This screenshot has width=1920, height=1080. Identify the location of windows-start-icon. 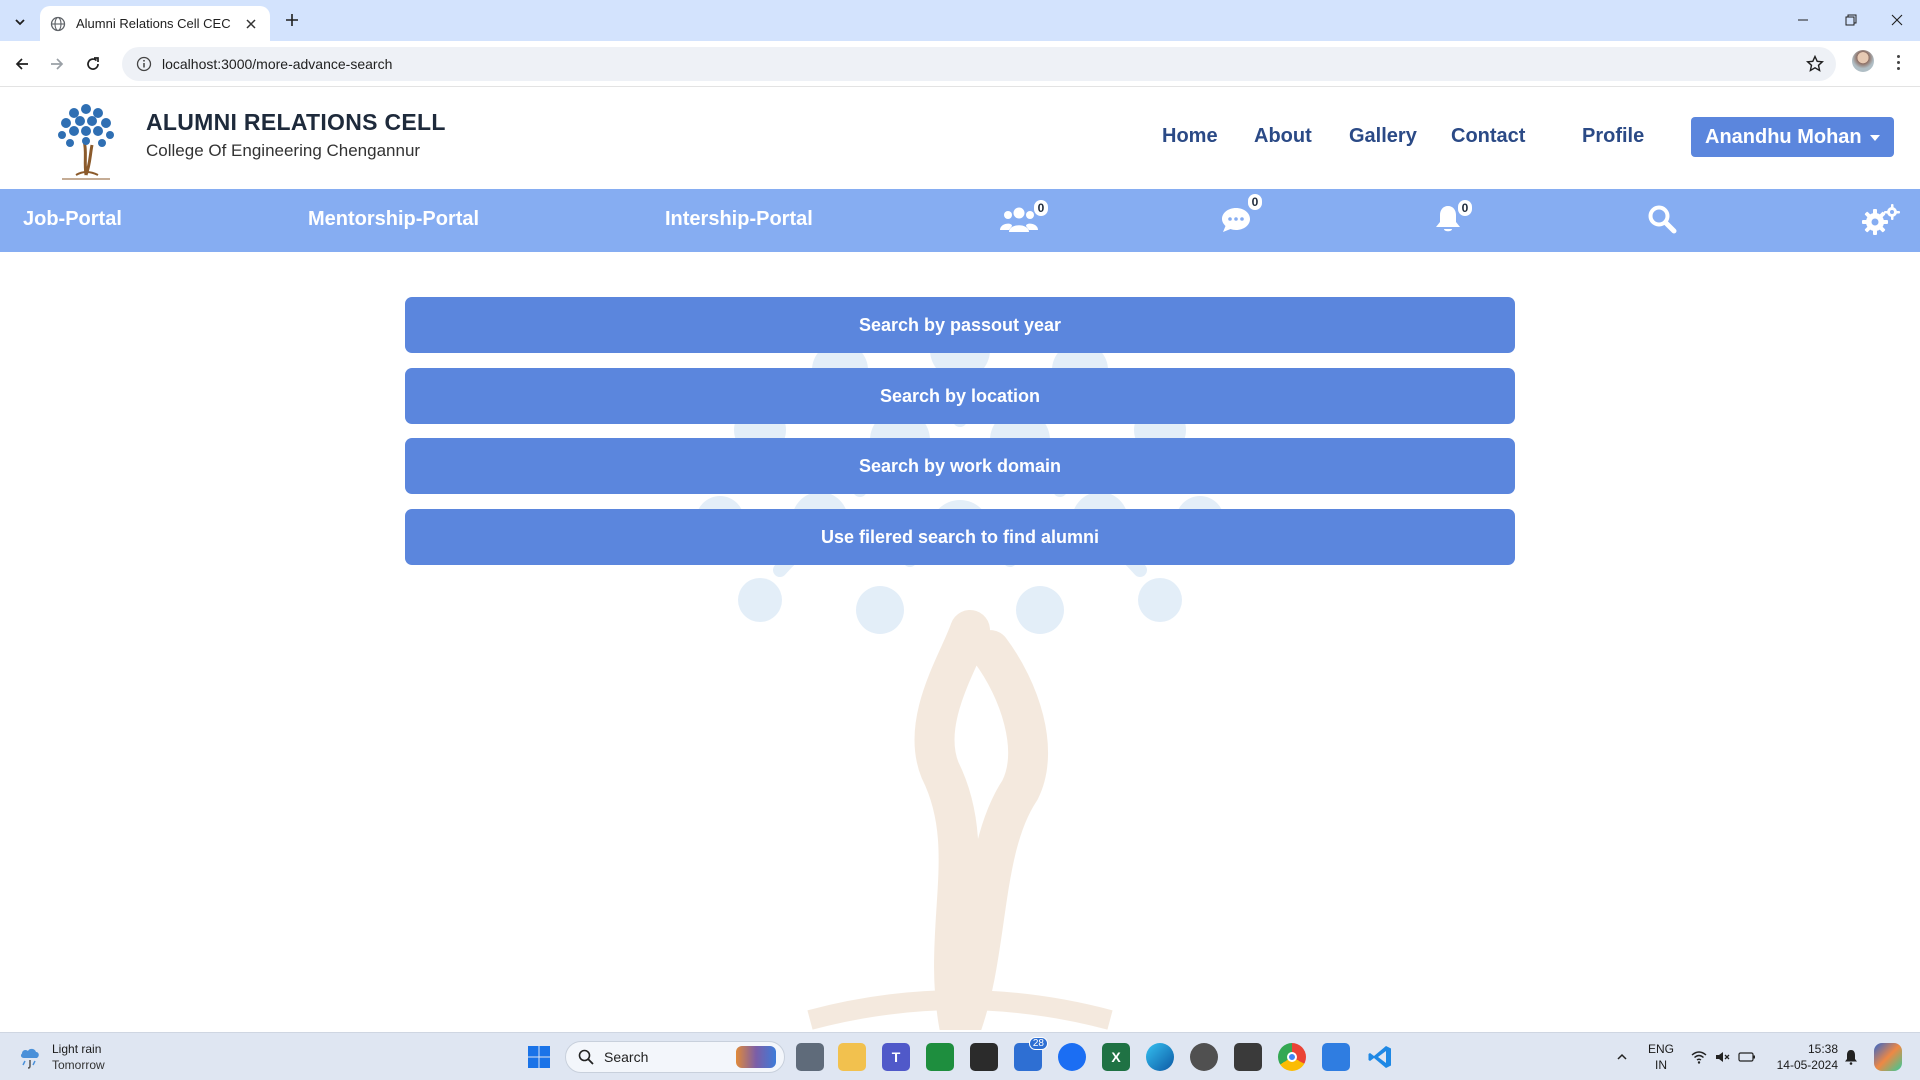
(539, 1057).